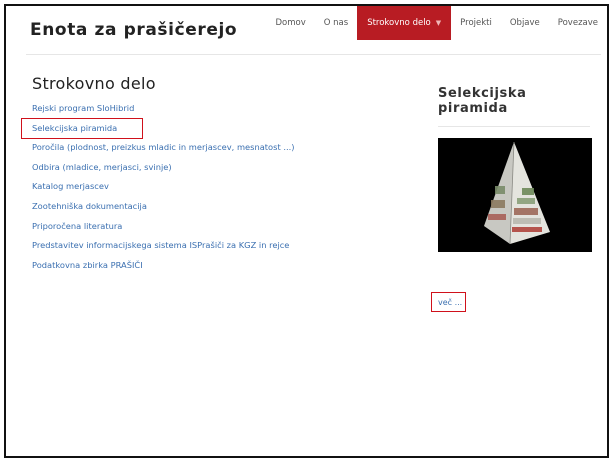 The height and width of the screenshot is (462, 614). I want to click on sidebar-divider, so click(514, 126).